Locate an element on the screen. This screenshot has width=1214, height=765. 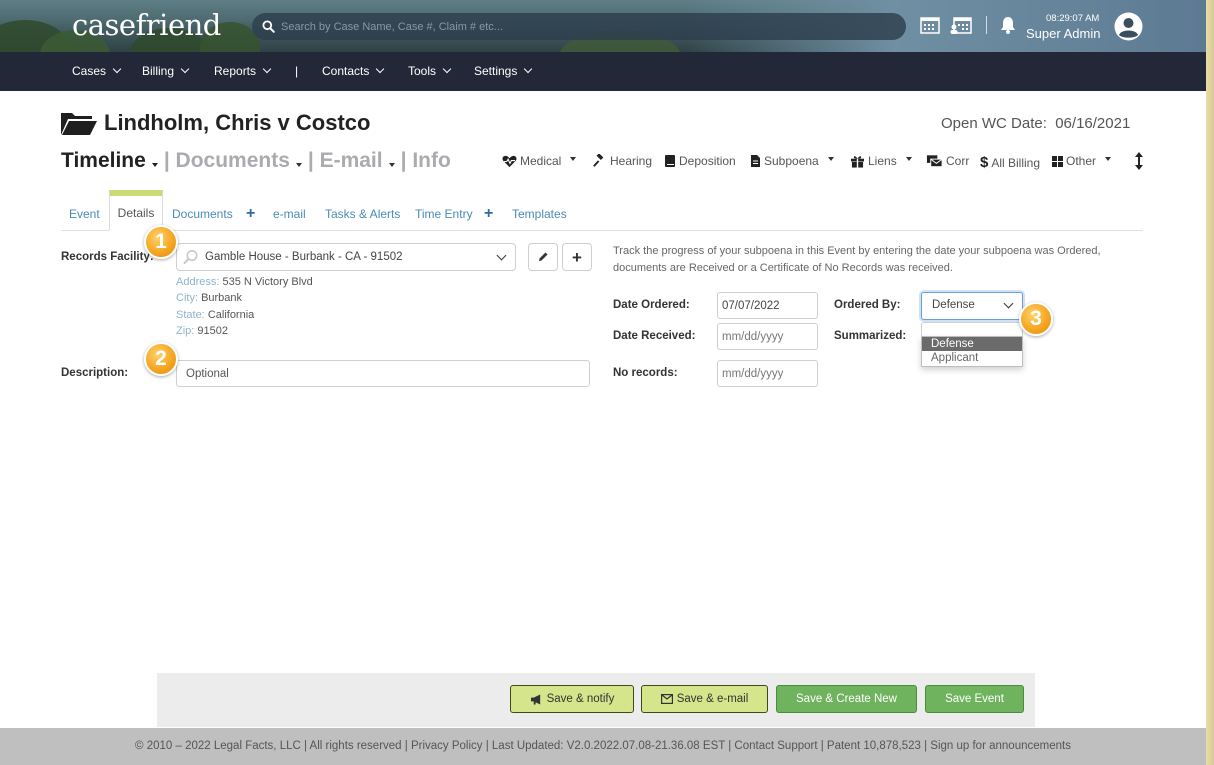
option-defense: Defense is located at coordinates (972, 344).